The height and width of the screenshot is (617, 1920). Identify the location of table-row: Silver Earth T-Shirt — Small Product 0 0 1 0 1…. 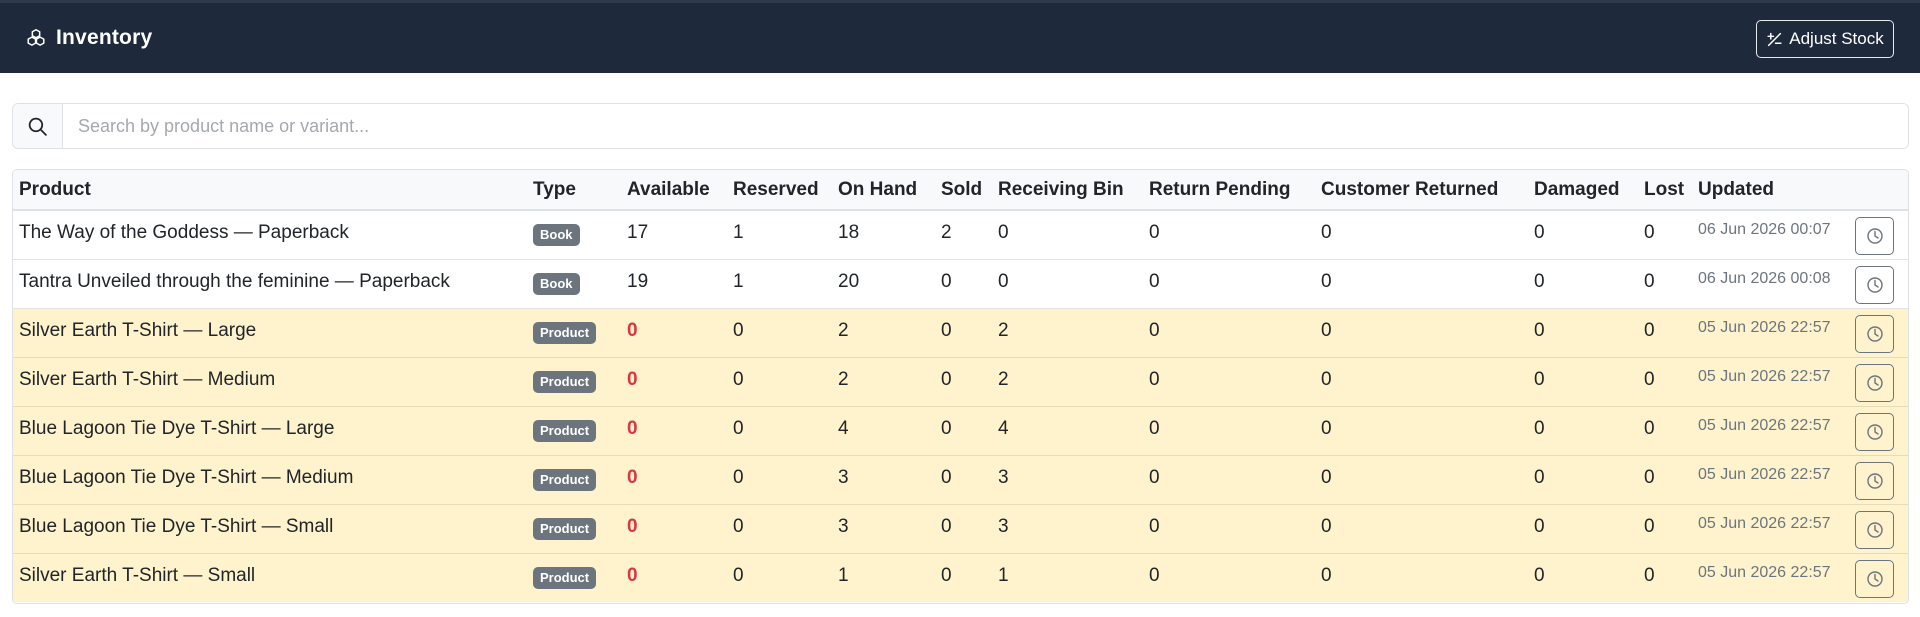
(960, 577).